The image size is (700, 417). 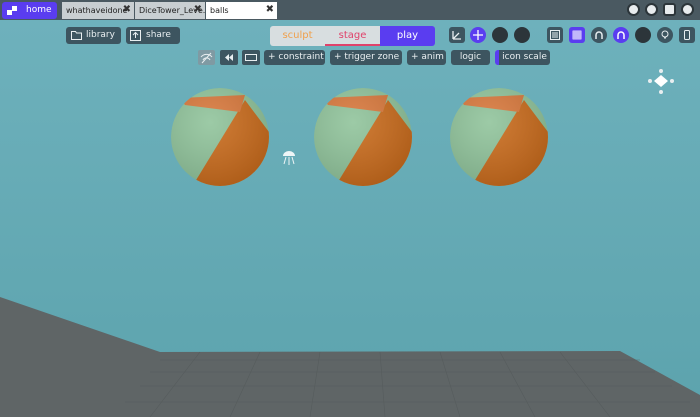 What do you see at coordinates (555, 35) in the screenshot?
I see `list-icon` at bounding box center [555, 35].